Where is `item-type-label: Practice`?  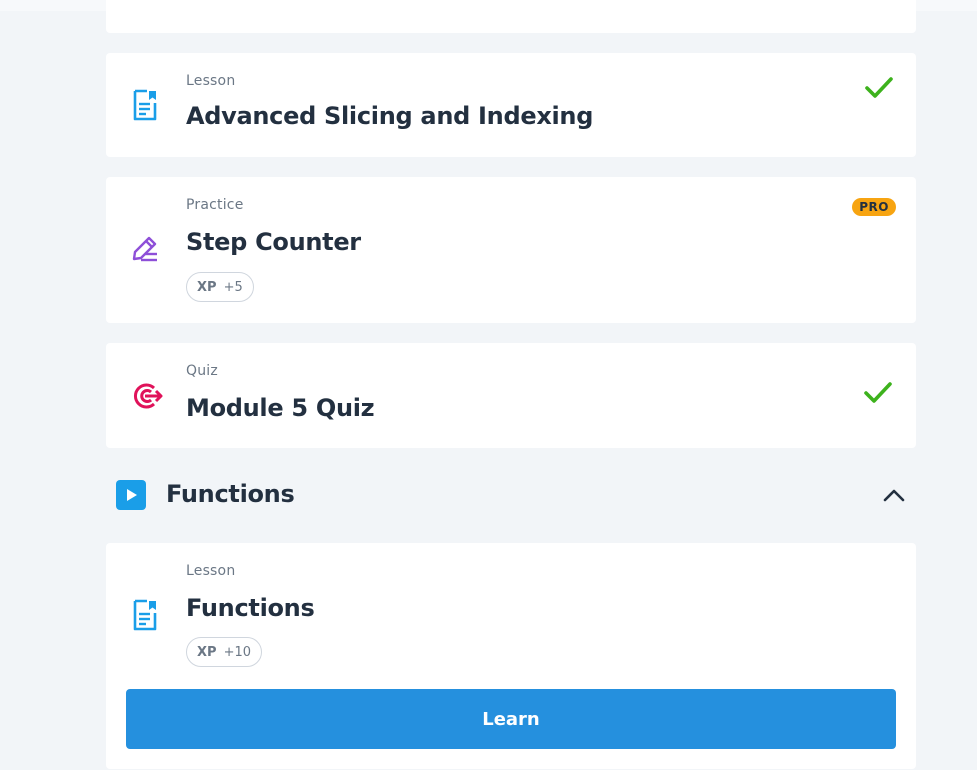
item-type-label: Practice is located at coordinates (215, 205).